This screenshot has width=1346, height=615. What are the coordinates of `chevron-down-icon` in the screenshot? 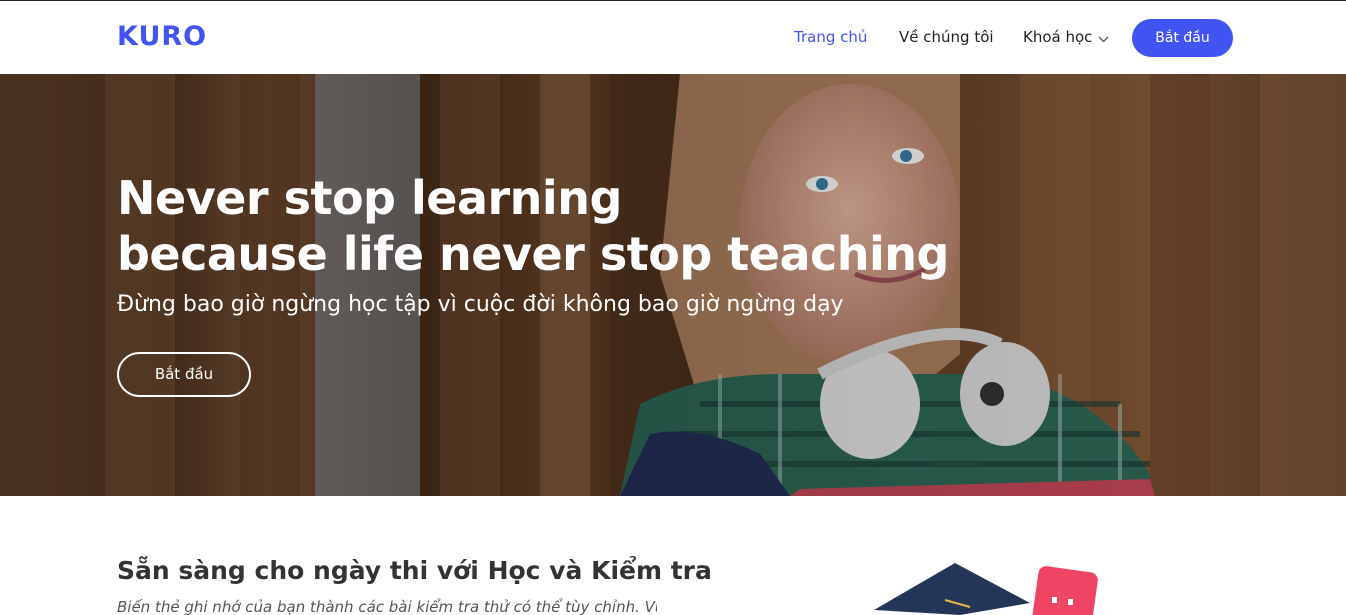 It's located at (1103, 38).